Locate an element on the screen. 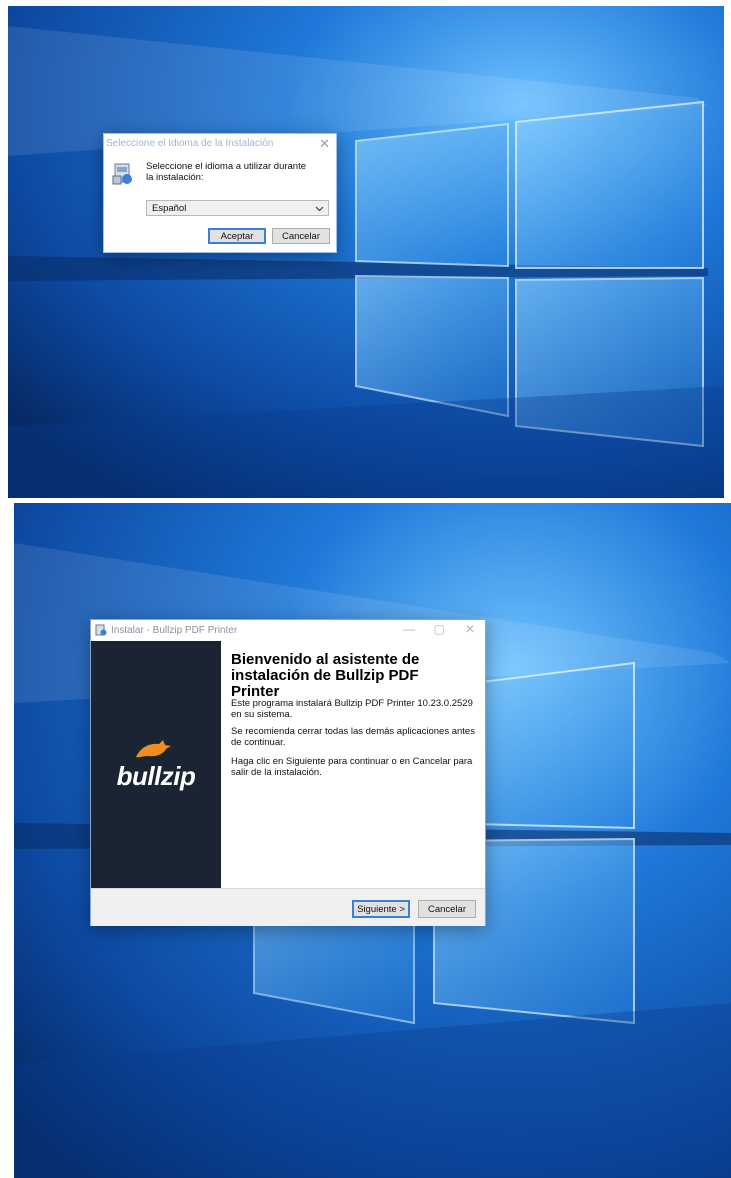 This screenshot has width=731, height=1178. language-dialog-title: Seleccione el Idioma de la Instalación is located at coordinates (190, 143).